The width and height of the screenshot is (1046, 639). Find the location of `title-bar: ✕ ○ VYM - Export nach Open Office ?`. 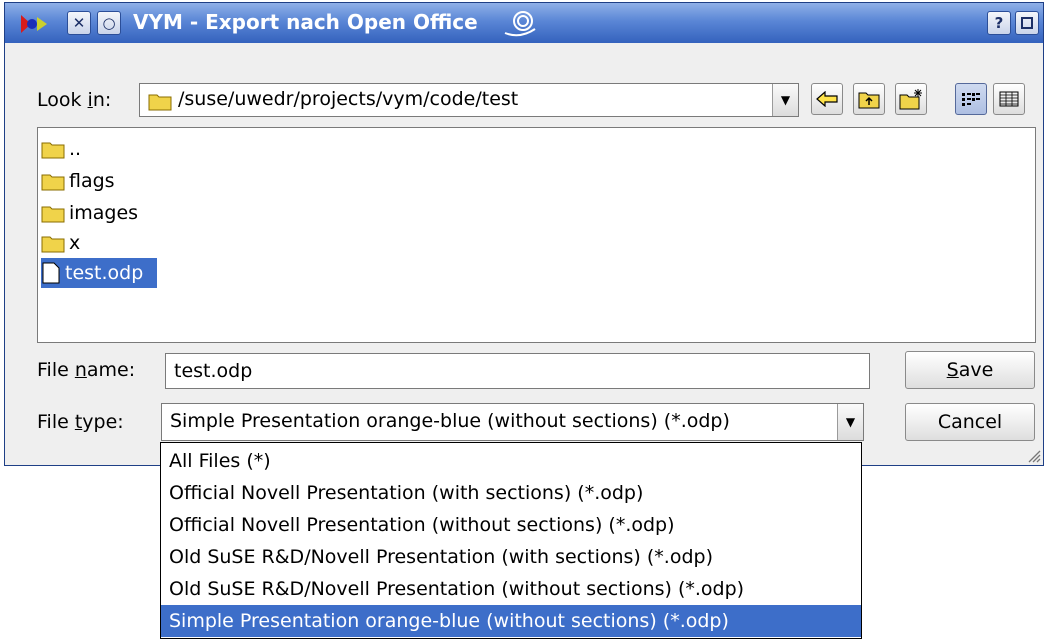

title-bar: ✕ ○ VYM - Export nach Open Office ? is located at coordinates (524, 23).